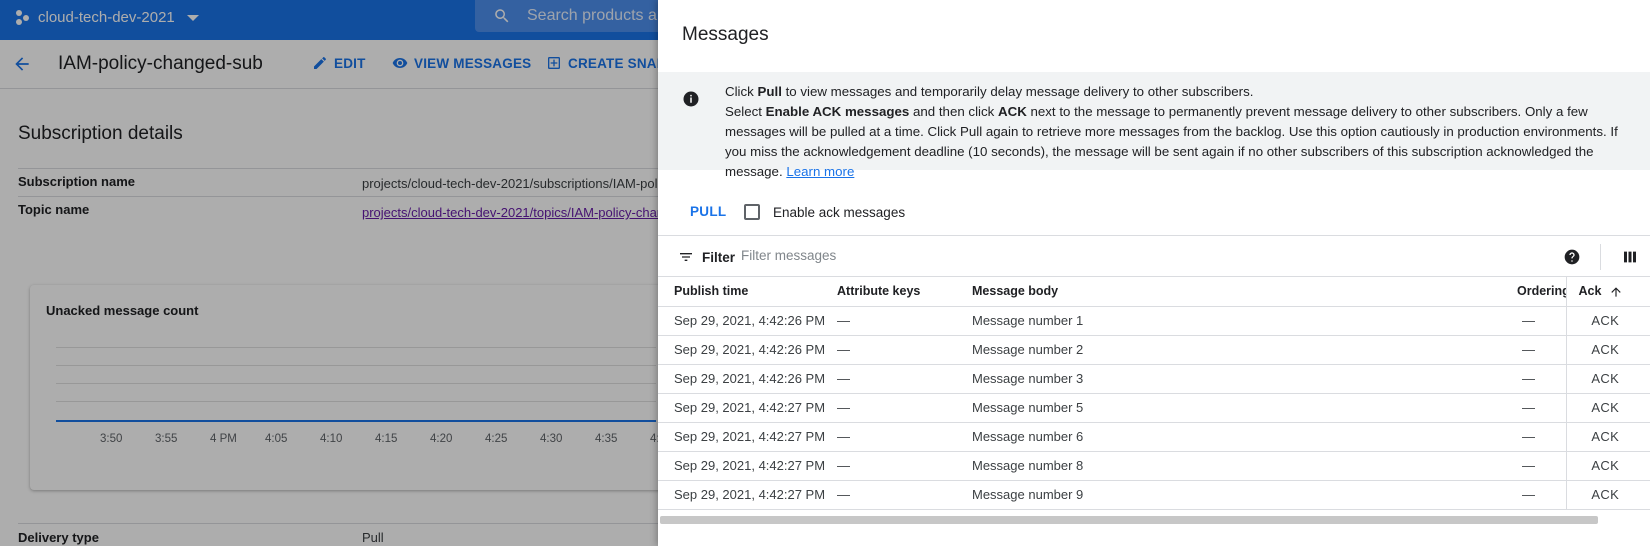 The height and width of the screenshot is (546, 1650). What do you see at coordinates (1572, 257) in the screenshot?
I see `help-icon` at bounding box center [1572, 257].